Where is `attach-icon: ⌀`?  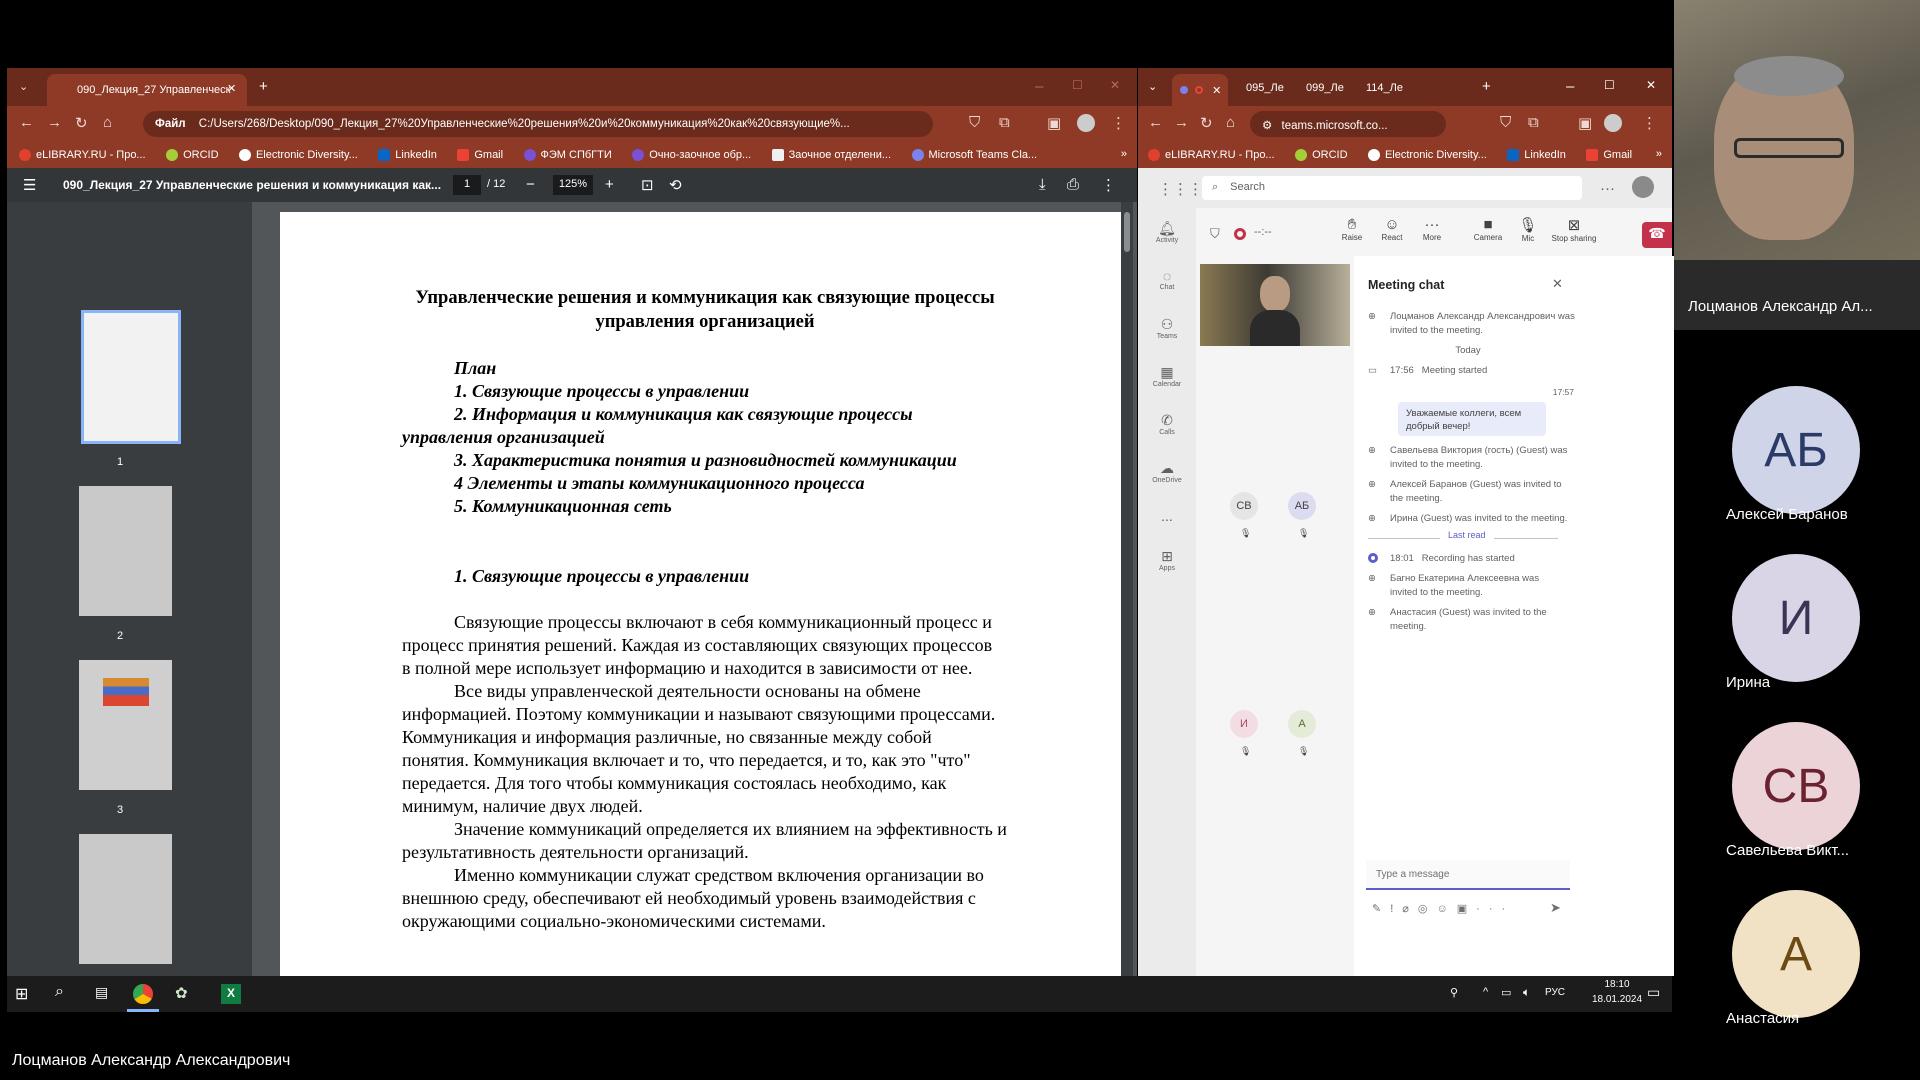 attach-icon: ⌀ is located at coordinates (1410, 909).